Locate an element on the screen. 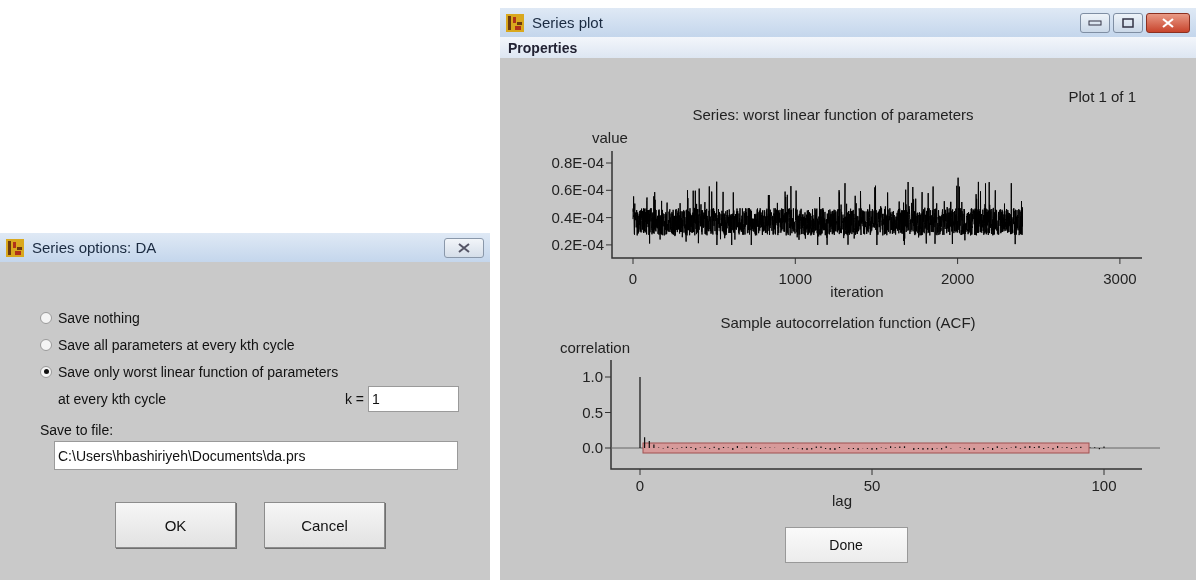 This screenshot has height=580, width=1196. option-label: Save all parameters at every kth cycle is located at coordinates (176, 344).